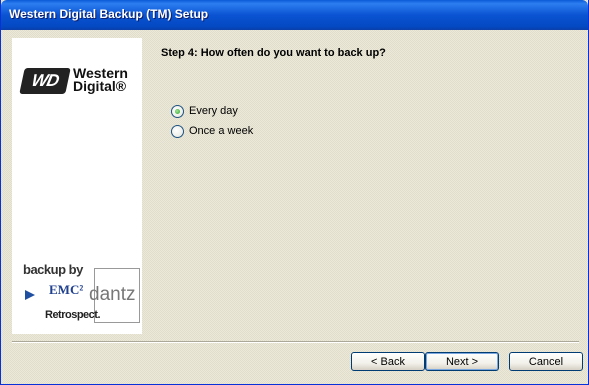  Describe the element at coordinates (30, 295) in the screenshot. I see `arrow-icon` at that location.